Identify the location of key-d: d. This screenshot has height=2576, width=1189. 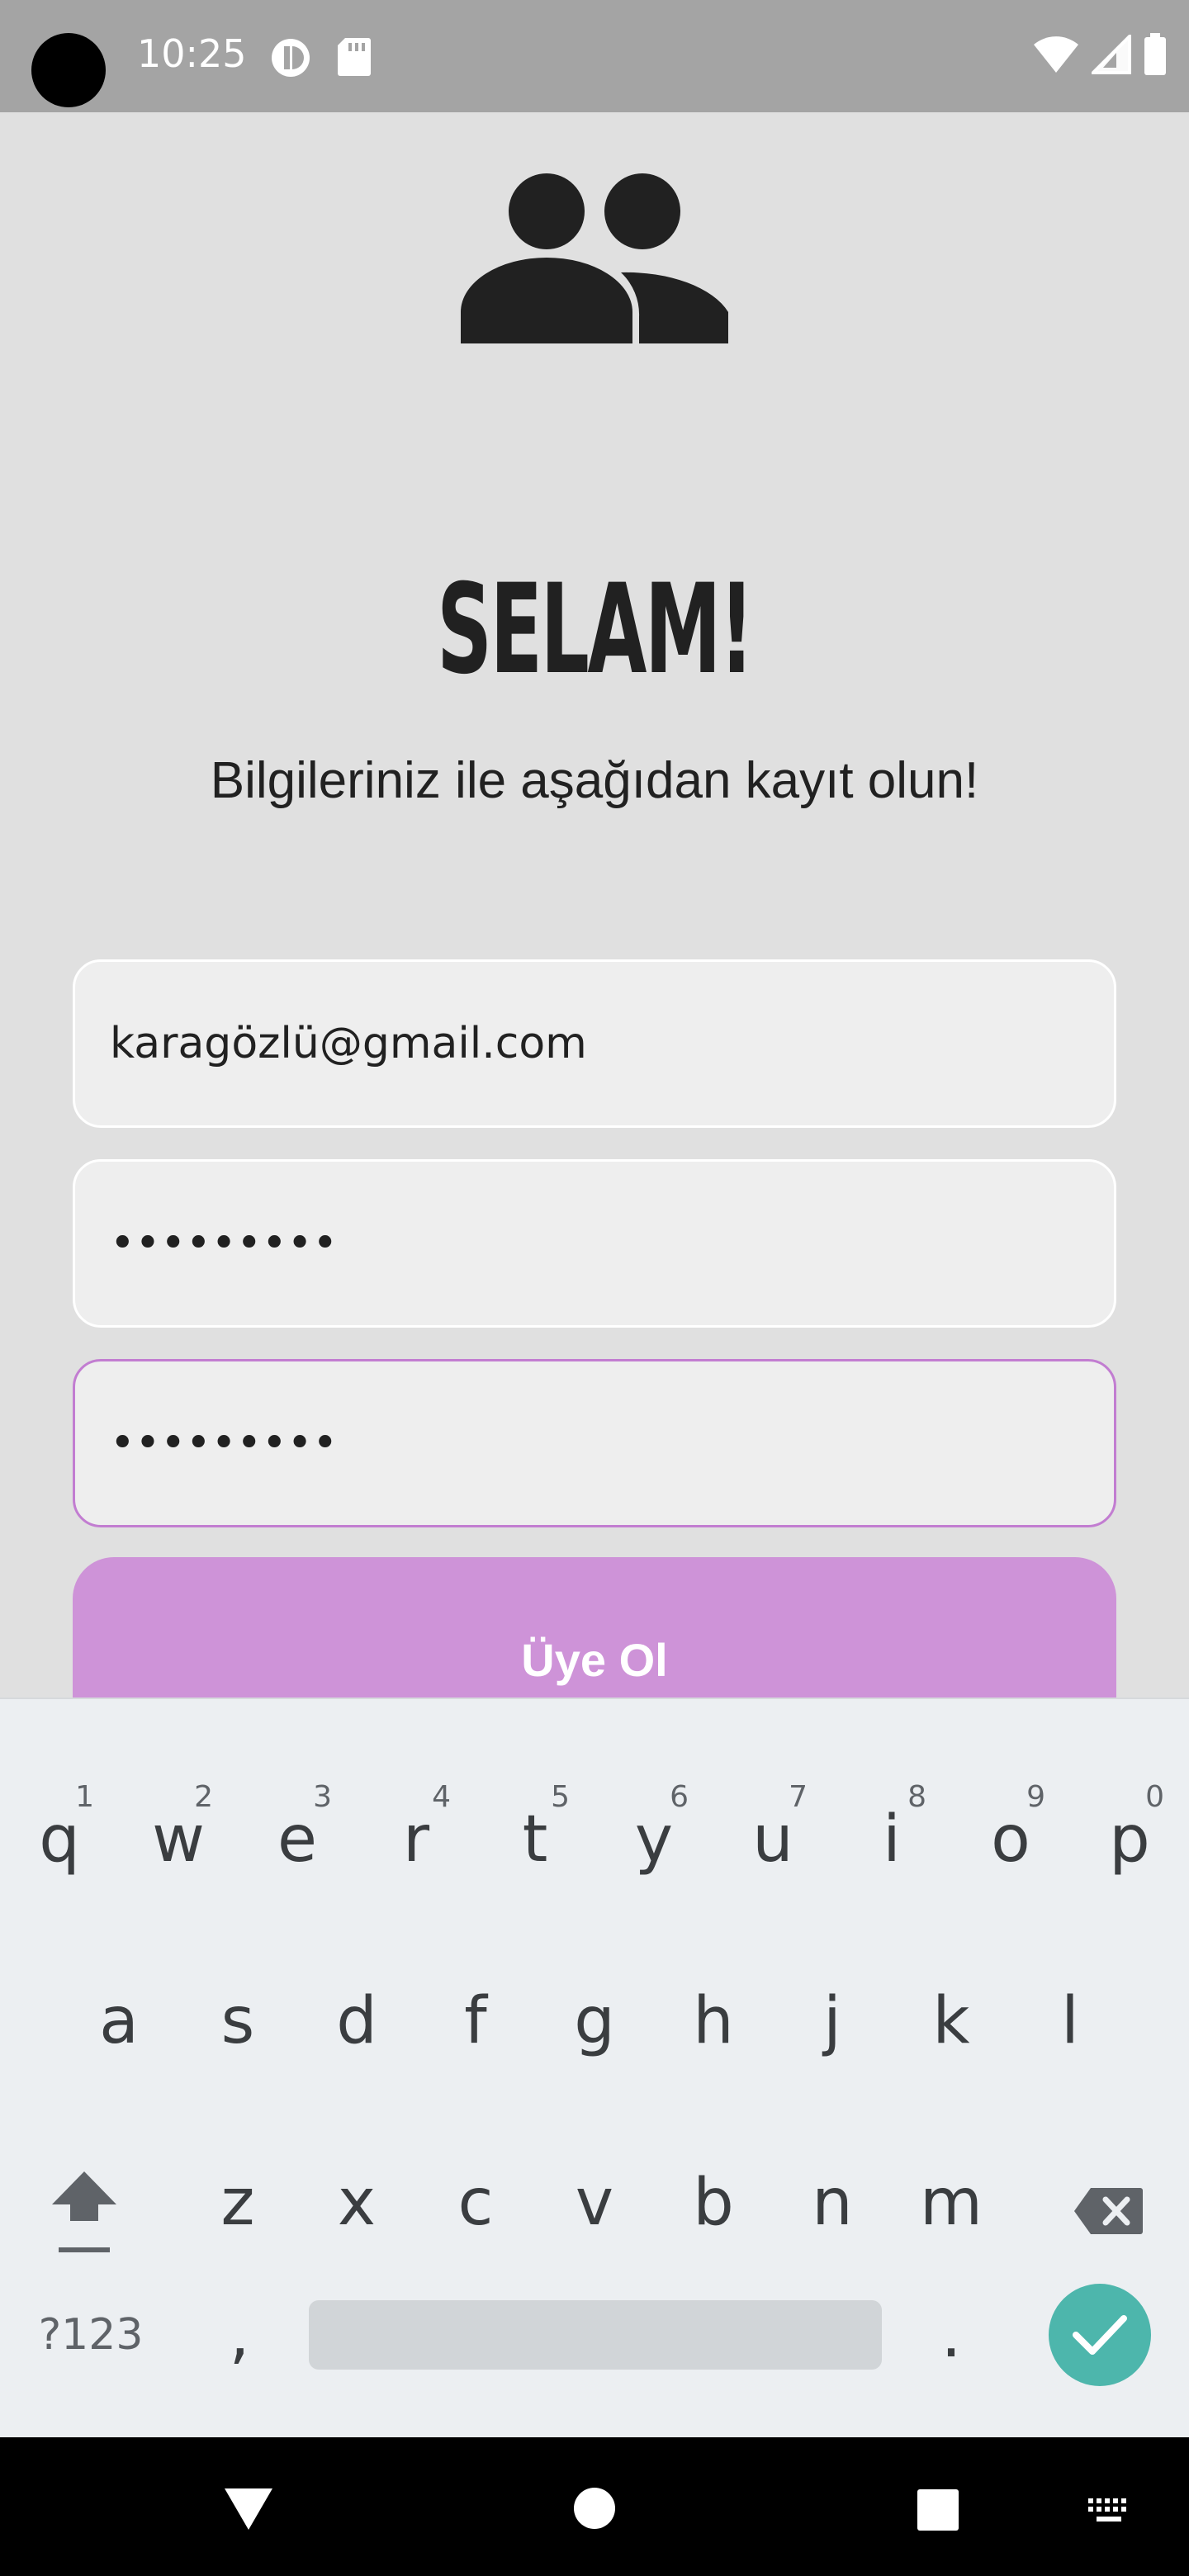
(356, 2021).